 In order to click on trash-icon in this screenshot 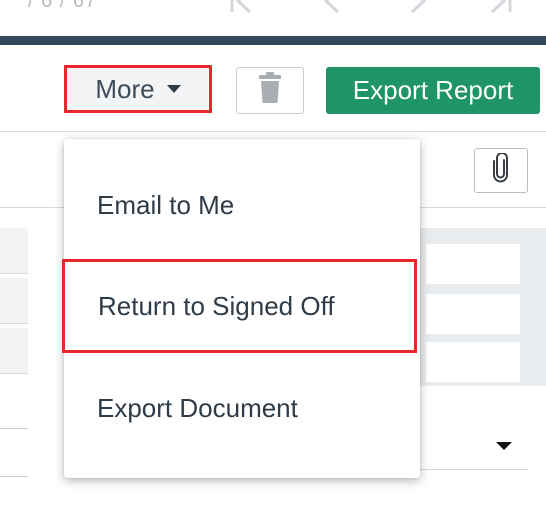, I will do `click(270, 90)`.